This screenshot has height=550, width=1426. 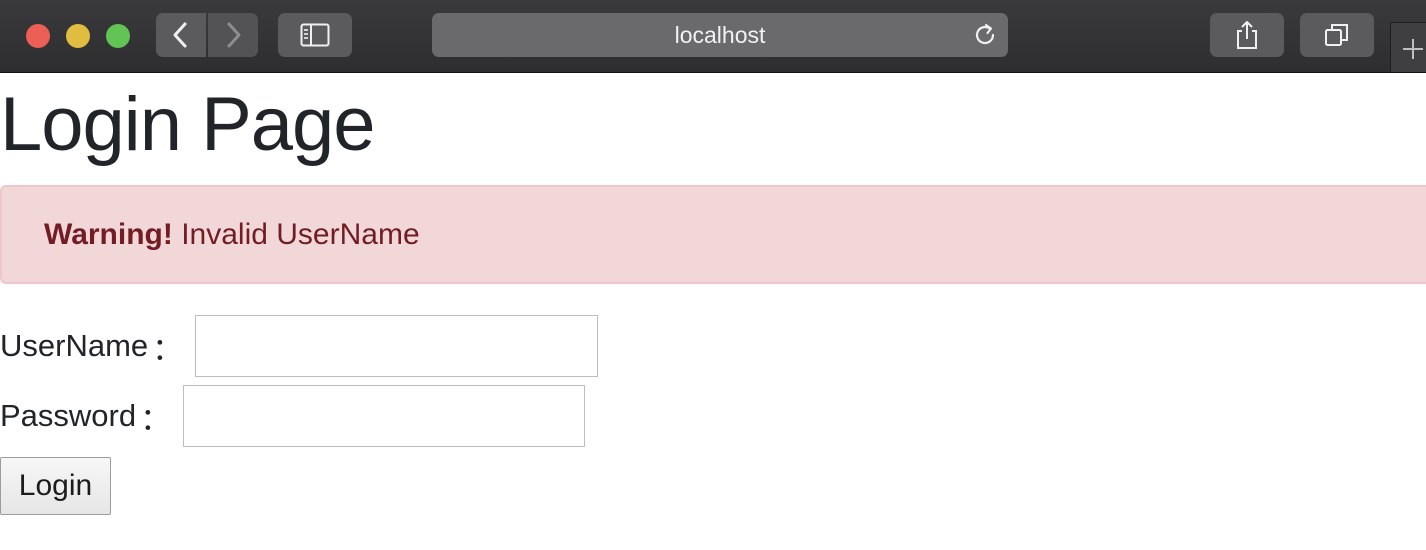 I want to click on tab-overview-button, so click(x=1337, y=35).